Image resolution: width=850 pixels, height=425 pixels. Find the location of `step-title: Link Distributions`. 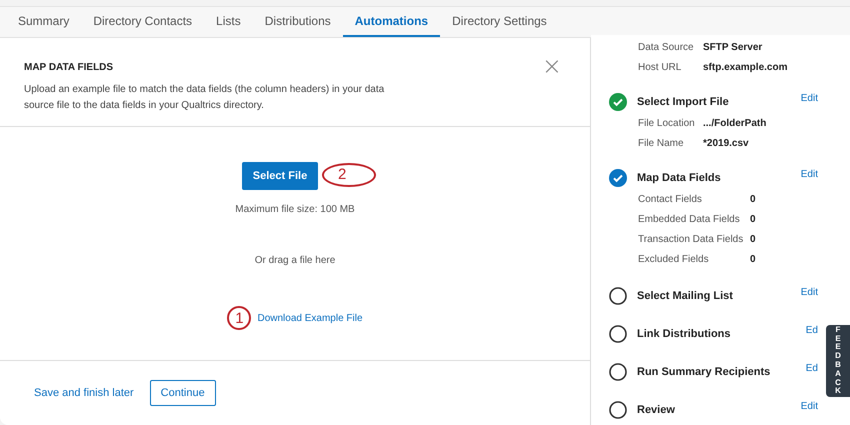

step-title: Link Distributions is located at coordinates (684, 334).